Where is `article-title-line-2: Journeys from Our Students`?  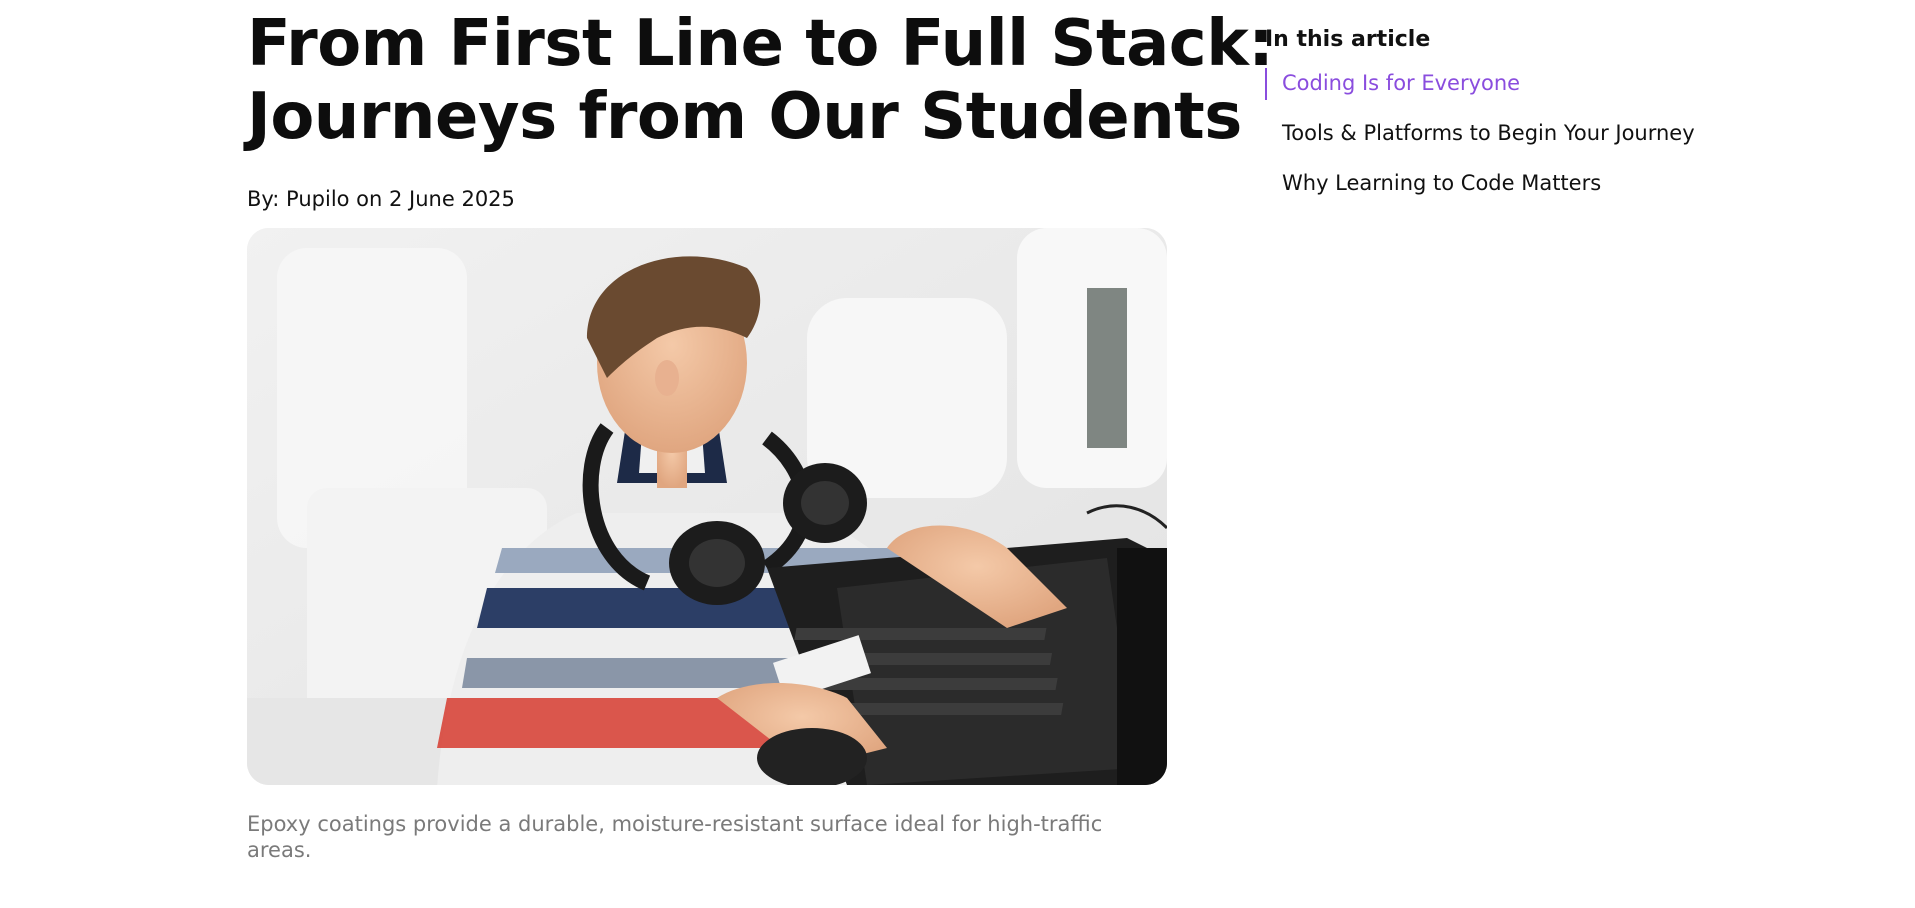 article-title-line-2: Journeys from Our Students is located at coordinates (744, 117).